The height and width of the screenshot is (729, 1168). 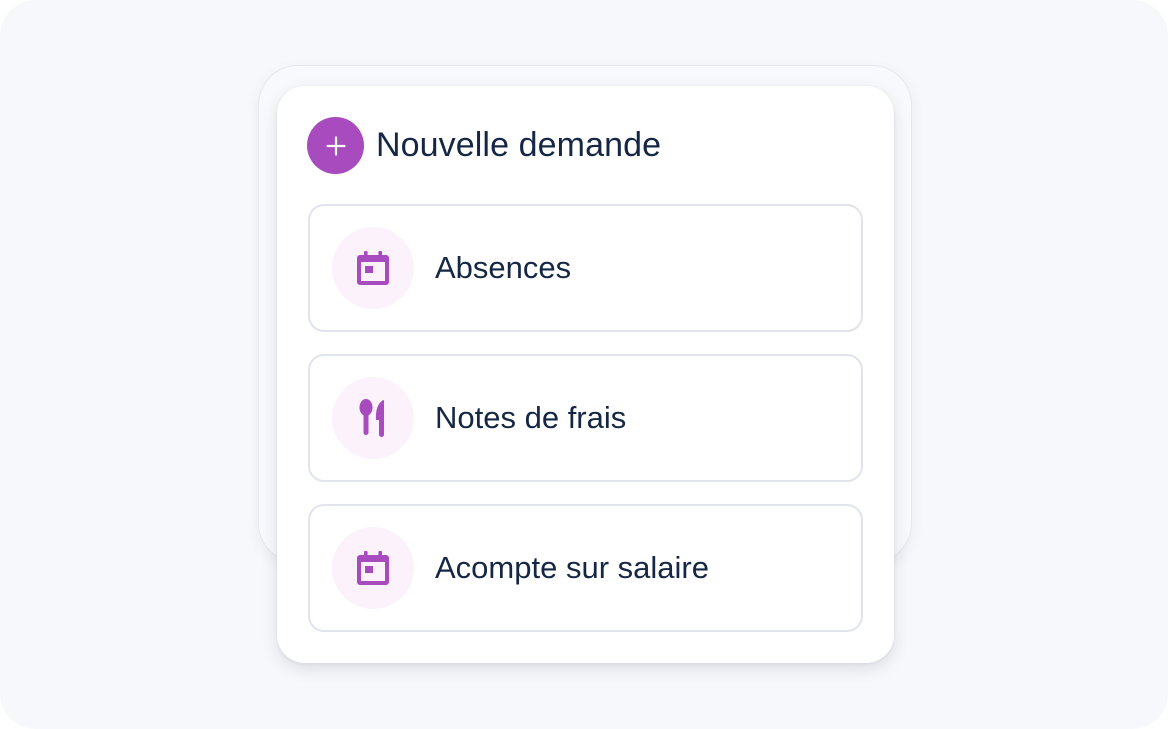 What do you see at coordinates (531, 417) in the screenshot?
I see `option-label: Notes de frais` at bounding box center [531, 417].